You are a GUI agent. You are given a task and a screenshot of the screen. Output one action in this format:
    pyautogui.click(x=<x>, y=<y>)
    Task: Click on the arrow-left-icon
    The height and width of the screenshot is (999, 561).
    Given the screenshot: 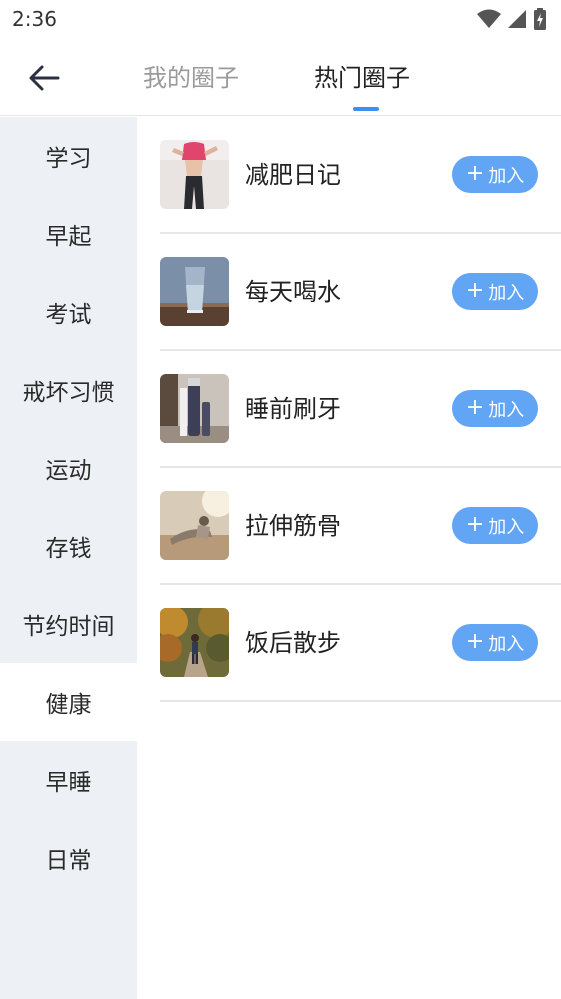 What is the action you would take?
    pyautogui.click(x=44, y=78)
    